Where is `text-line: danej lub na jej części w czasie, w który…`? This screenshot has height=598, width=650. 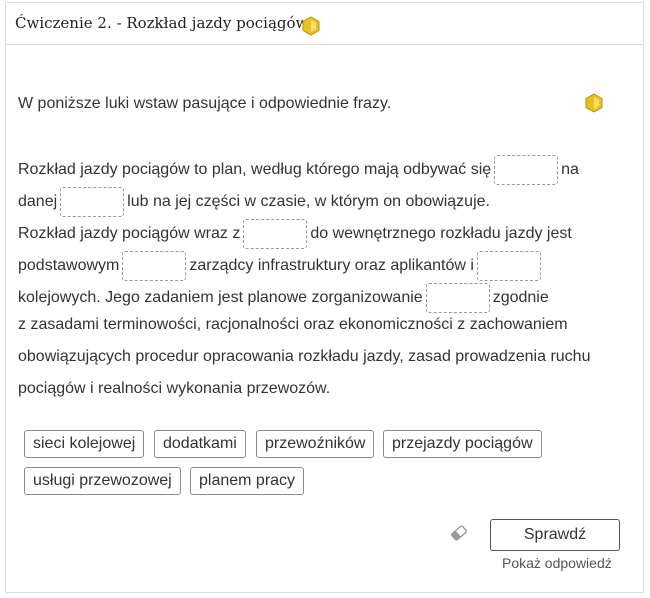 text-line: danej lub na jej części w czasie, w który… is located at coordinates (254, 202).